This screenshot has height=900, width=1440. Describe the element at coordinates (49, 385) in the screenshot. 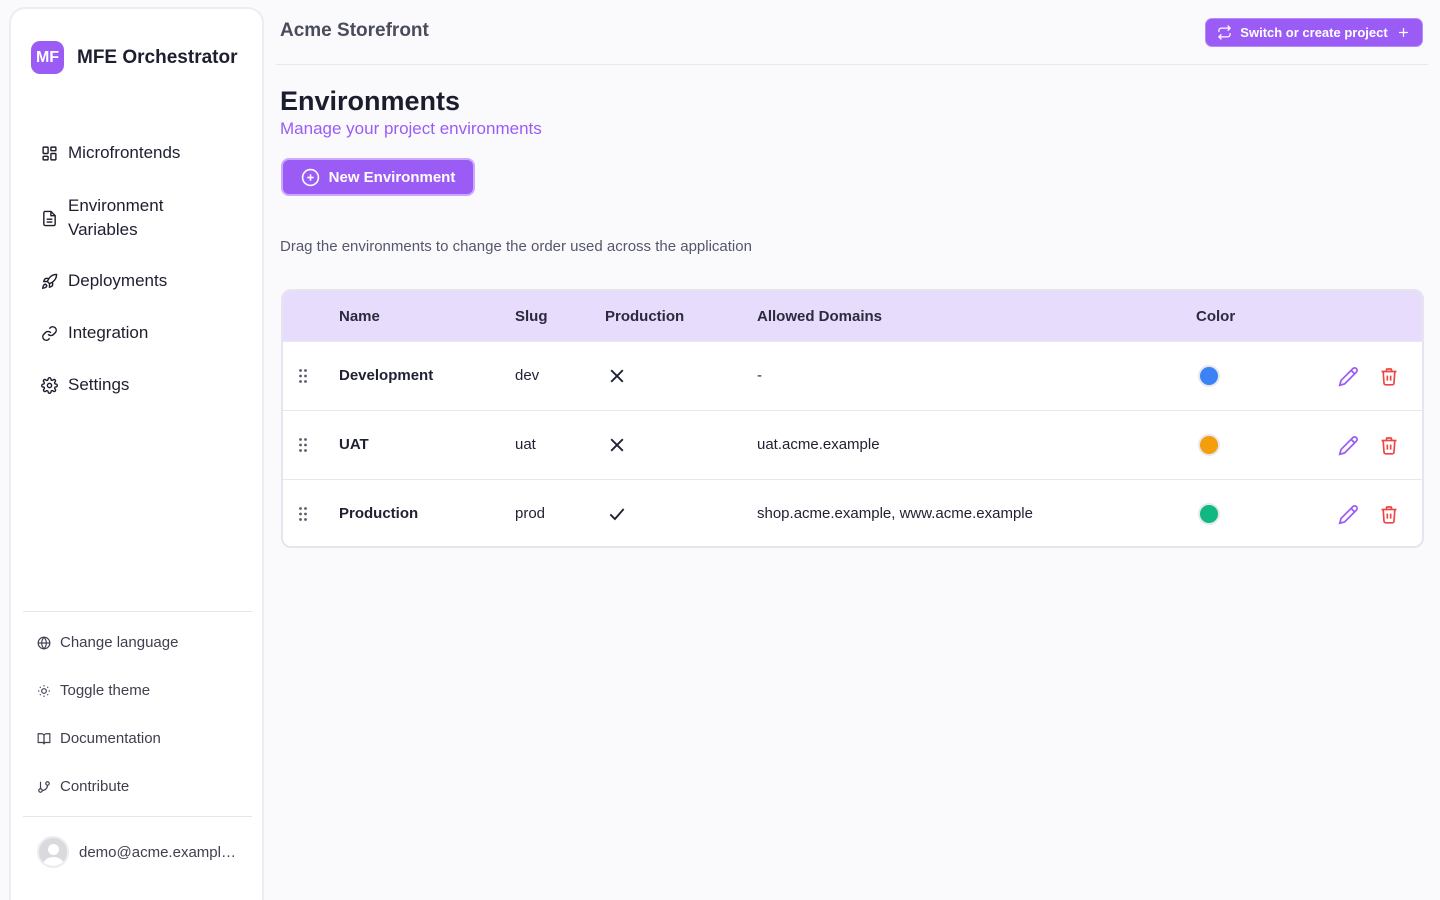

I see `gear-icon` at that location.